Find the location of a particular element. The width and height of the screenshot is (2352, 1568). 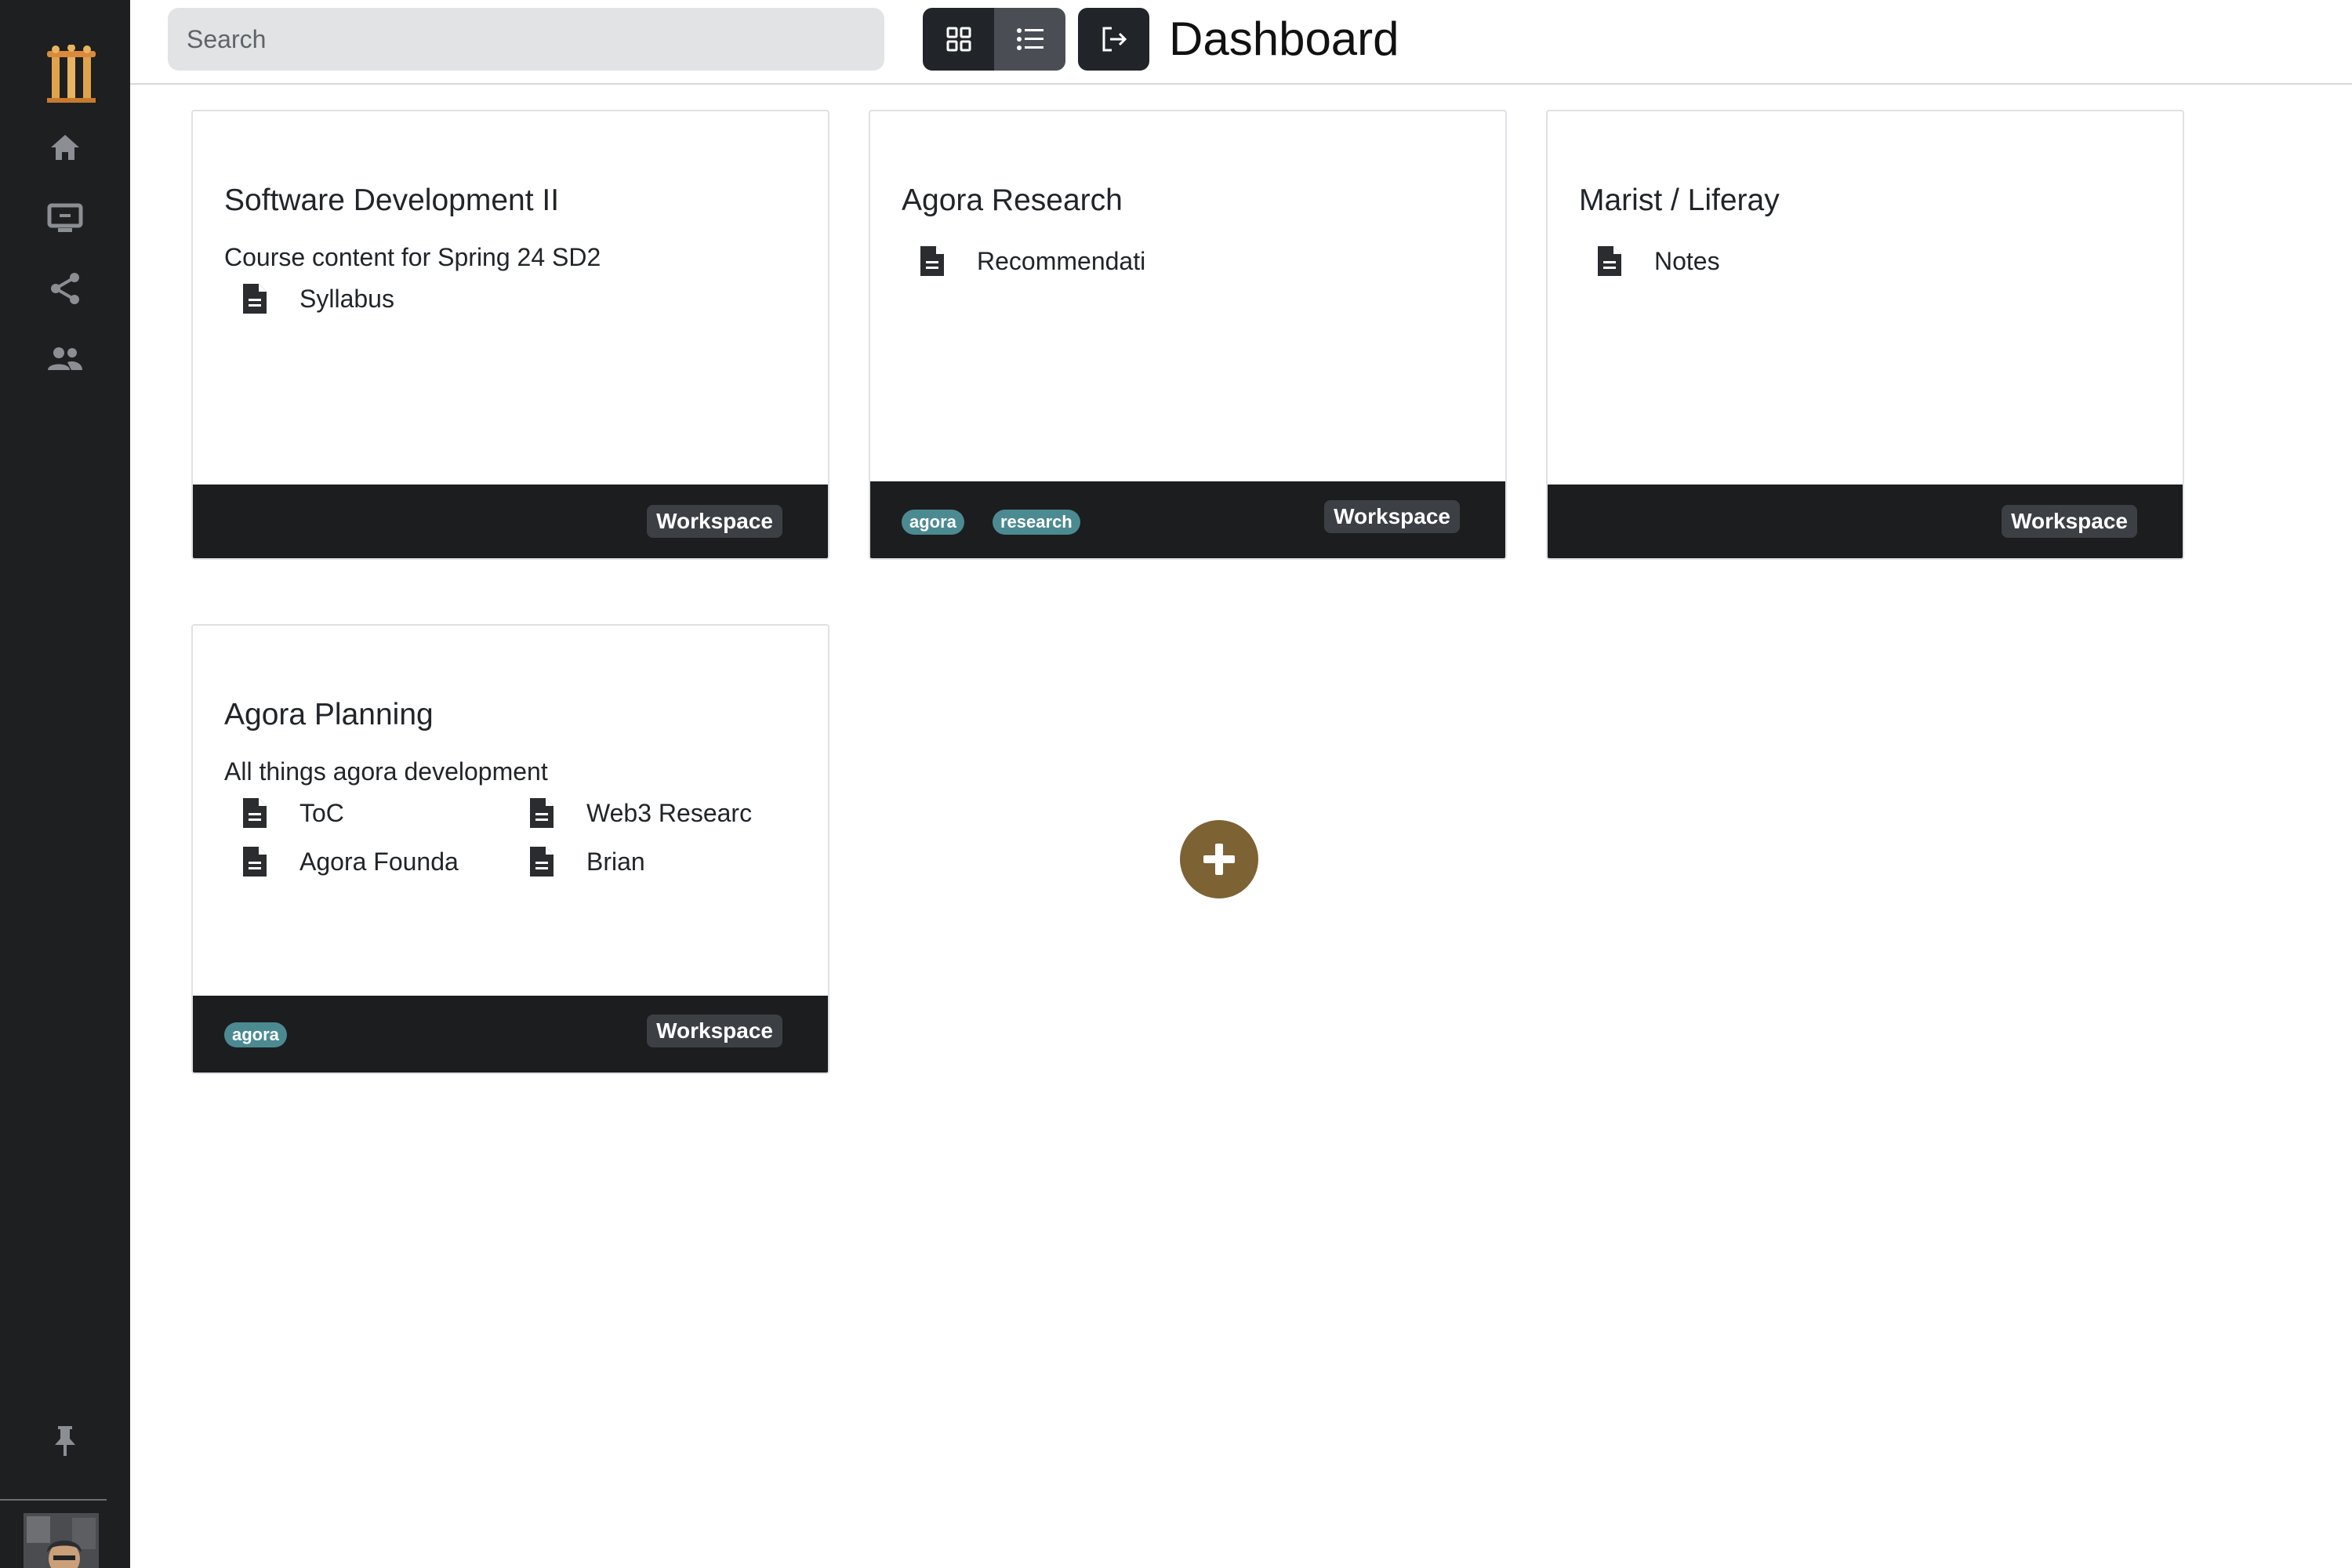

card-description: Course content for Spring 24 SD2 is located at coordinates (413, 257).